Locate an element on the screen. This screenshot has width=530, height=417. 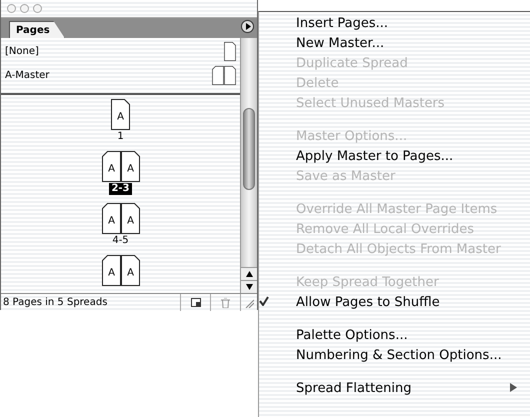
spread-label: 2-3 is located at coordinates (120, 189).